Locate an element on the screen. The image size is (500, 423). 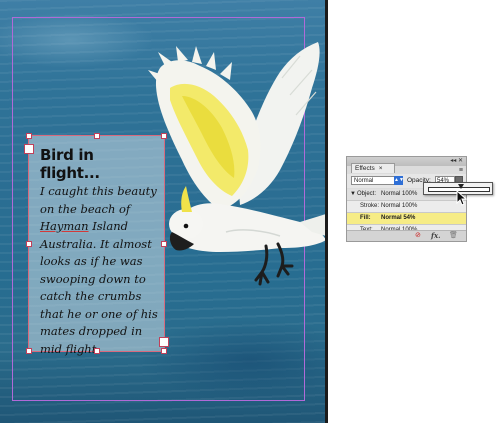
opacity-slider-thumb is located at coordinates (461, 186).